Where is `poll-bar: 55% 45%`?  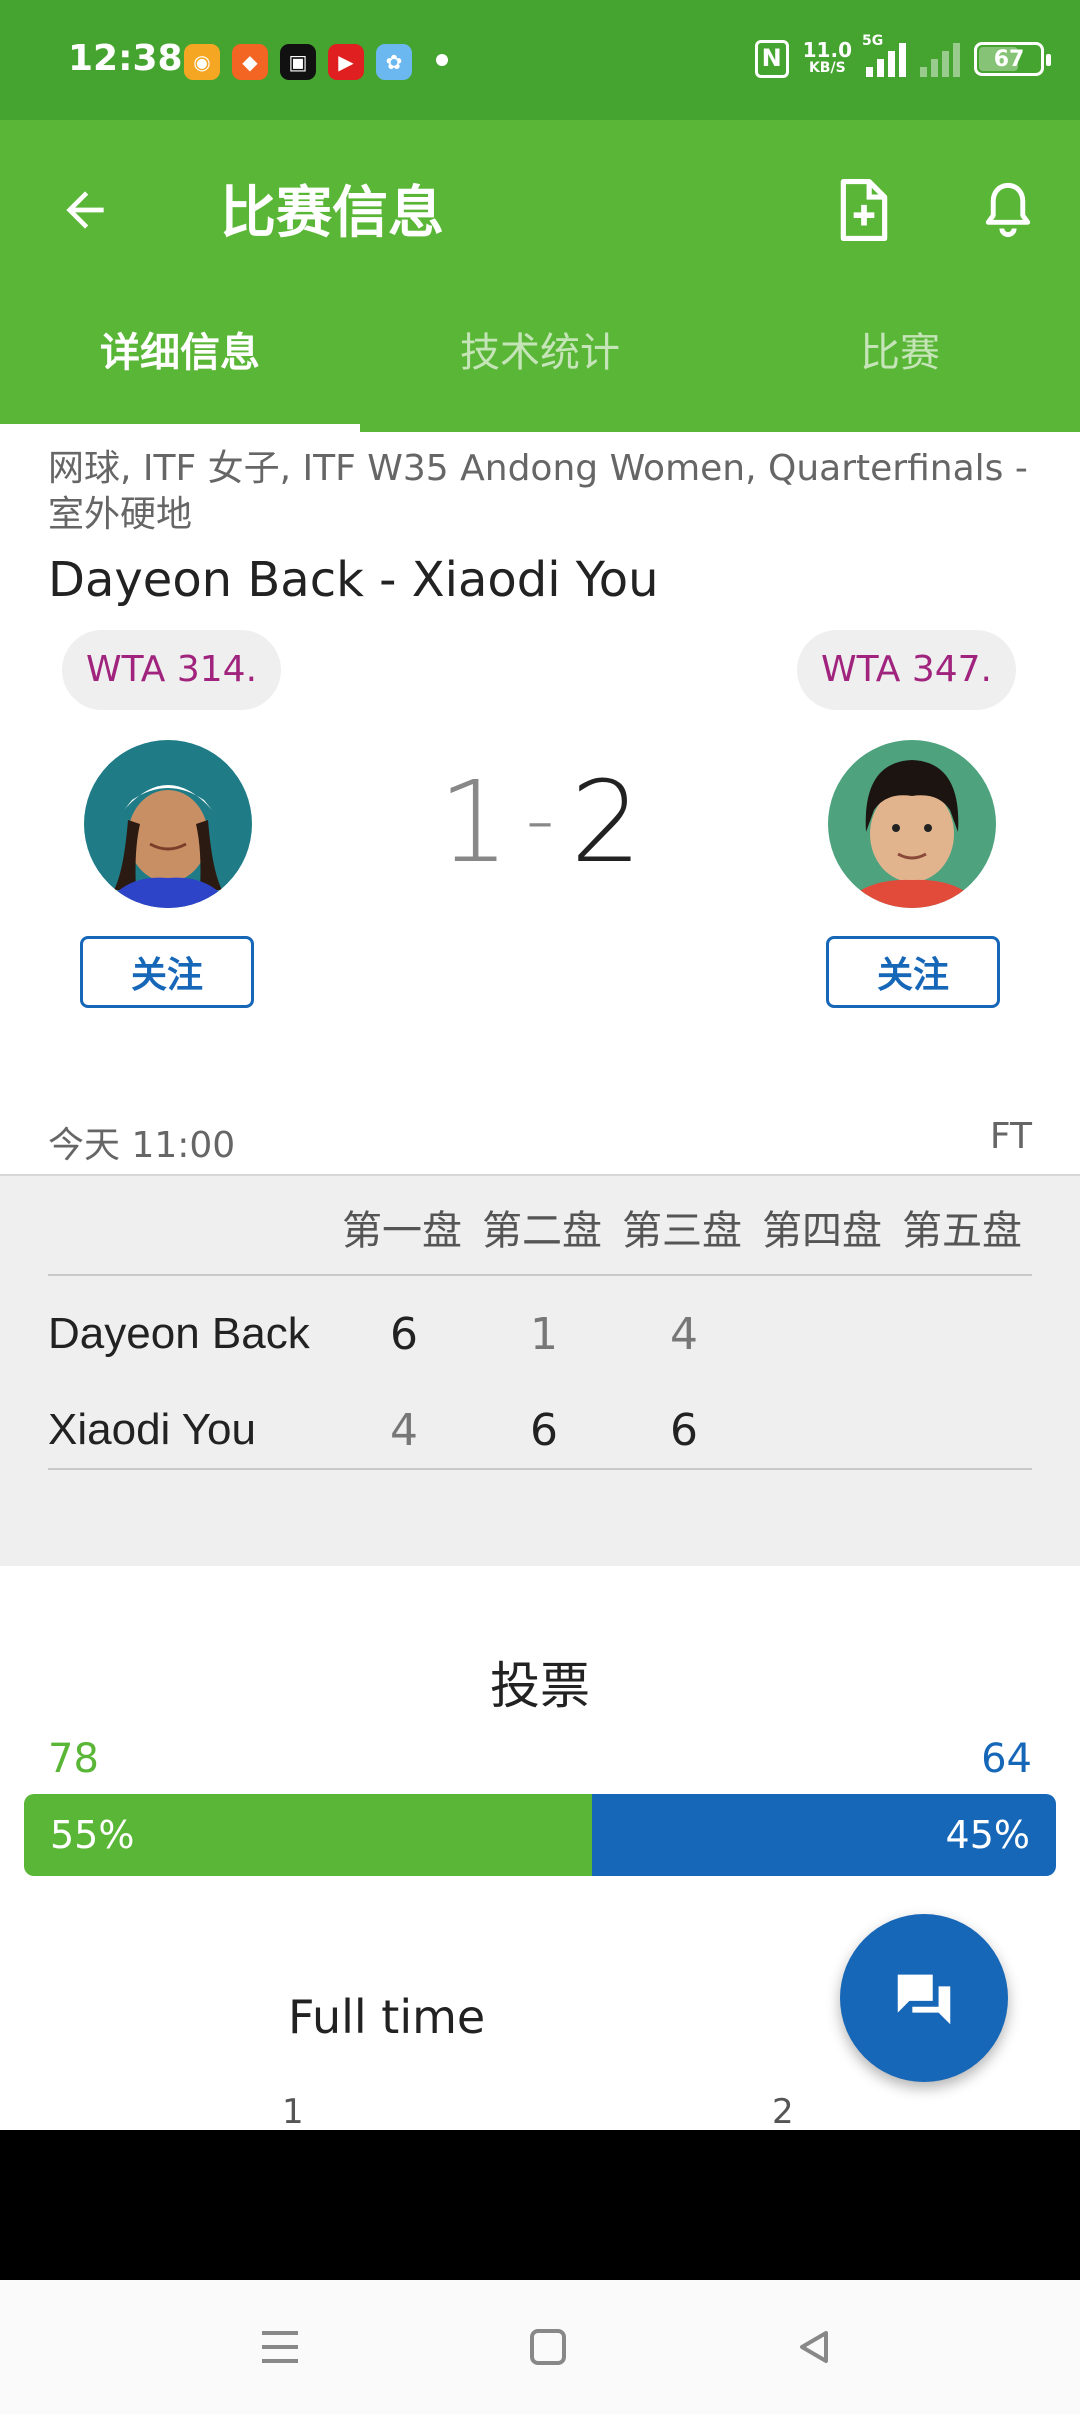 poll-bar: 55% 45% is located at coordinates (540, 1835).